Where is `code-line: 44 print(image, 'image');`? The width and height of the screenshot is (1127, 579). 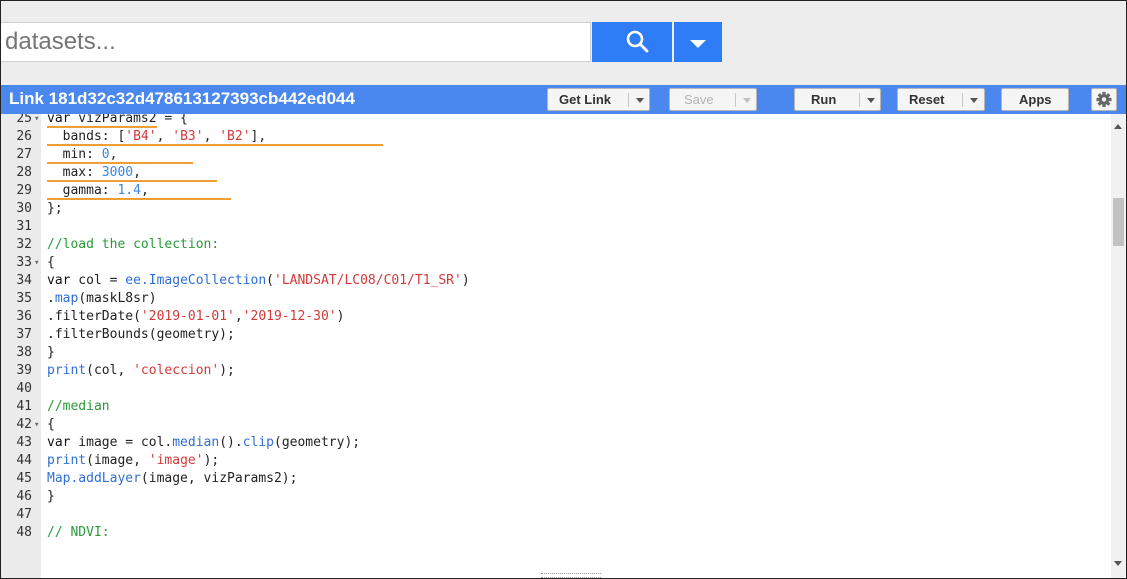
code-line: 44 print(image, 'image'); is located at coordinates (556, 461).